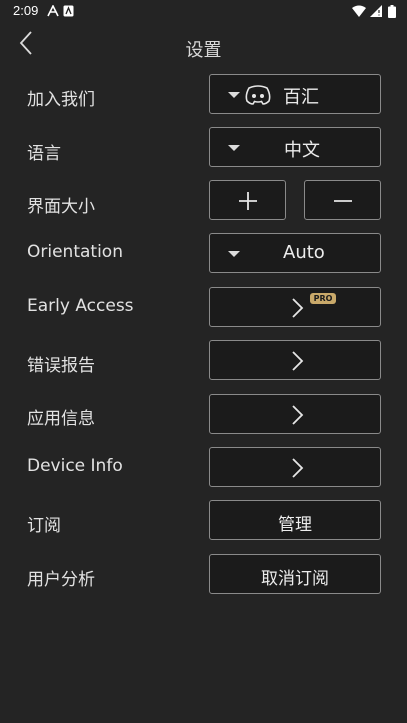  I want to click on plus-icon, so click(248, 201).